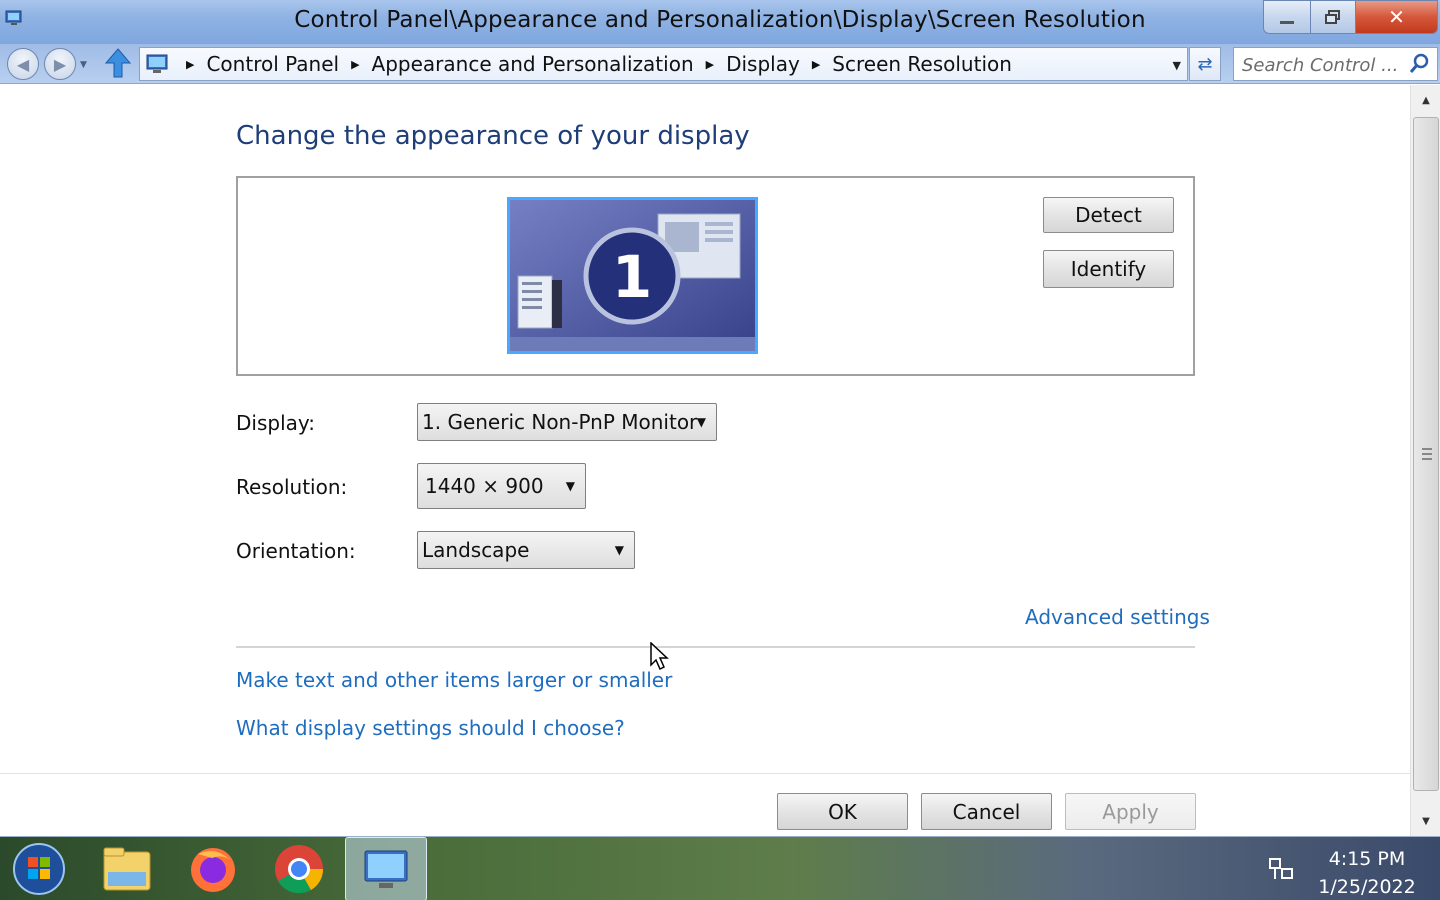 Image resolution: width=1440 pixels, height=900 pixels. I want to click on search-box, so click(1335, 64).